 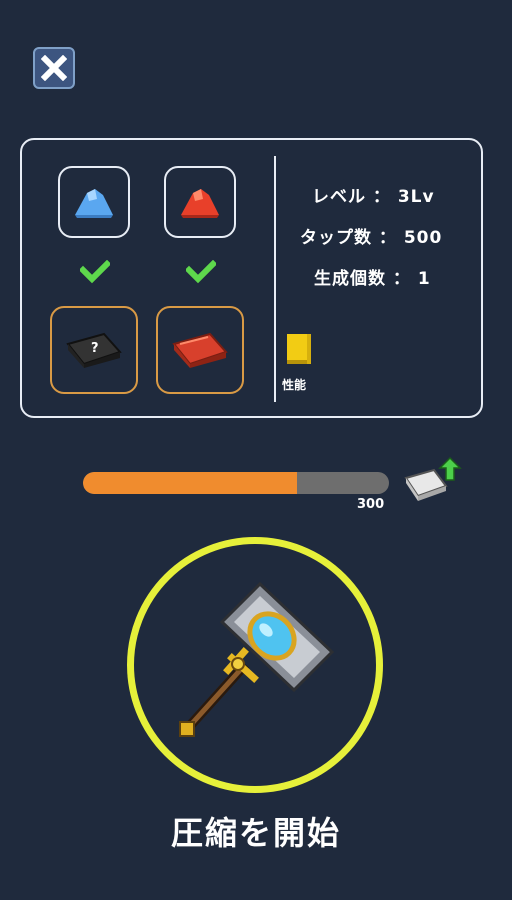 I want to click on hammer-icon, so click(x=260, y=665).